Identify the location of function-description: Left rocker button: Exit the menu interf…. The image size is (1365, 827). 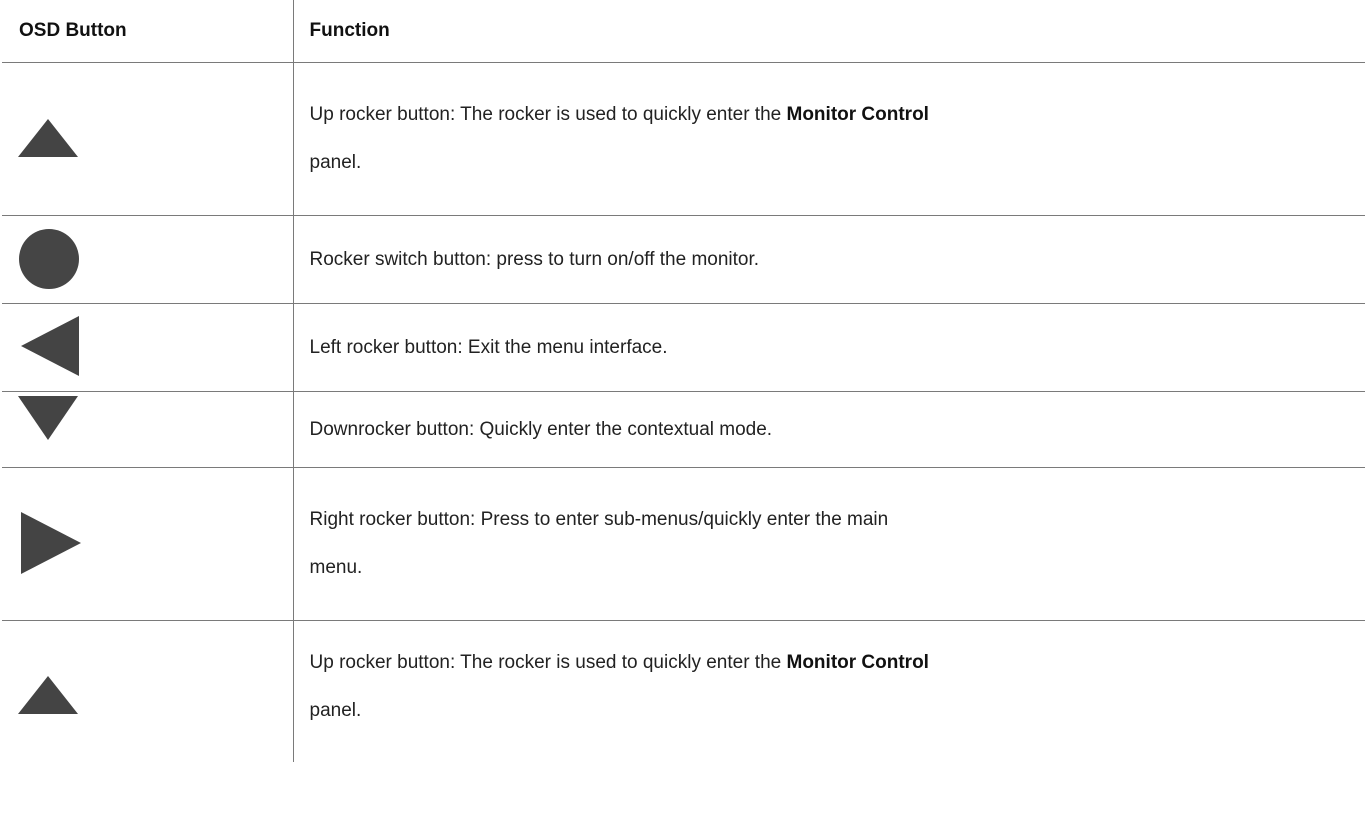
(488, 347).